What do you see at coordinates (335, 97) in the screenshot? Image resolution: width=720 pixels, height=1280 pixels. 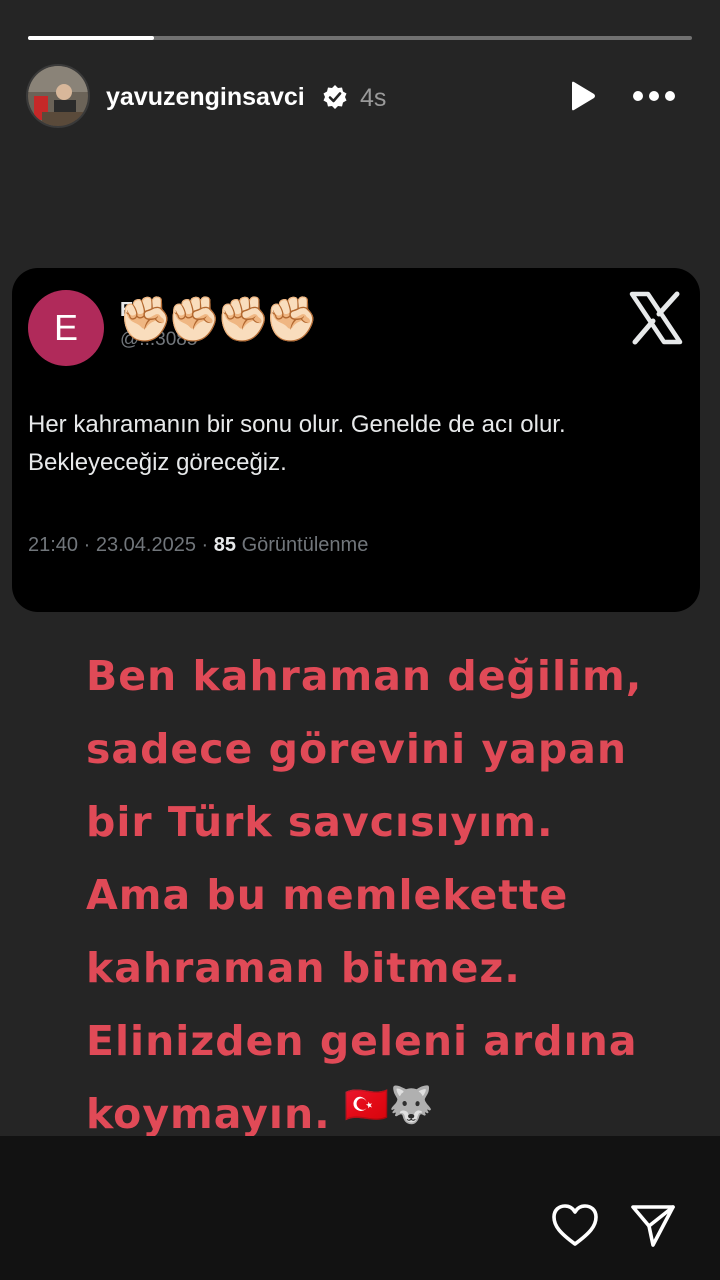 I see `verified-badge-icon` at bounding box center [335, 97].